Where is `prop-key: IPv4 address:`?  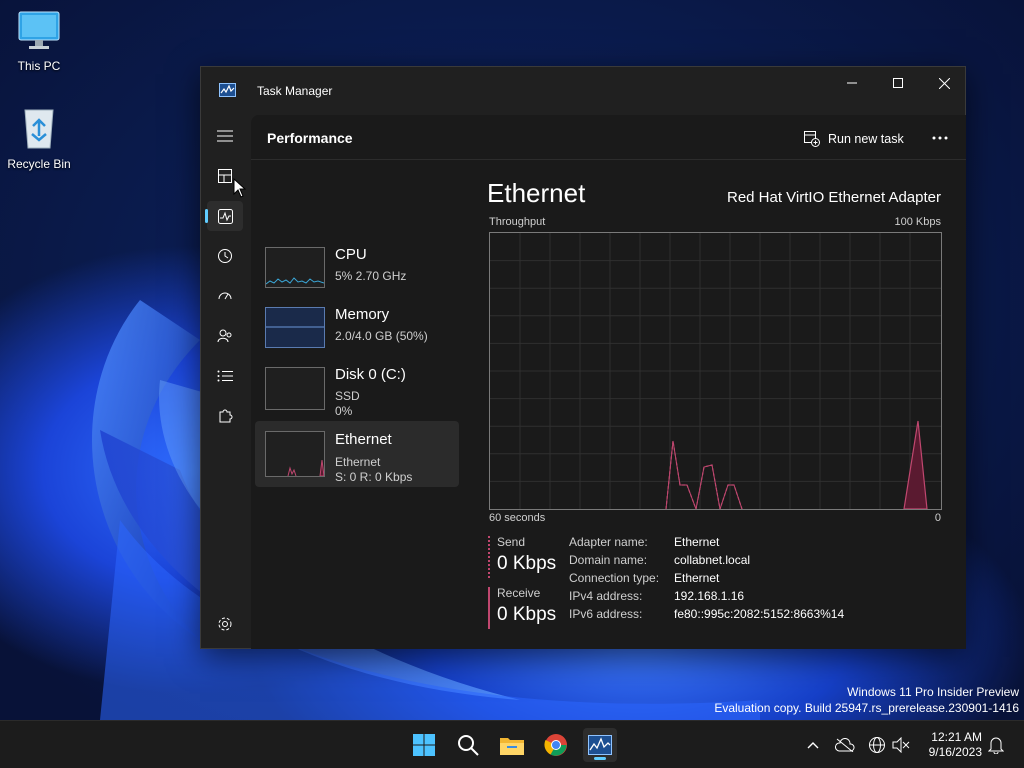 prop-key: IPv4 address: is located at coordinates (606, 596).